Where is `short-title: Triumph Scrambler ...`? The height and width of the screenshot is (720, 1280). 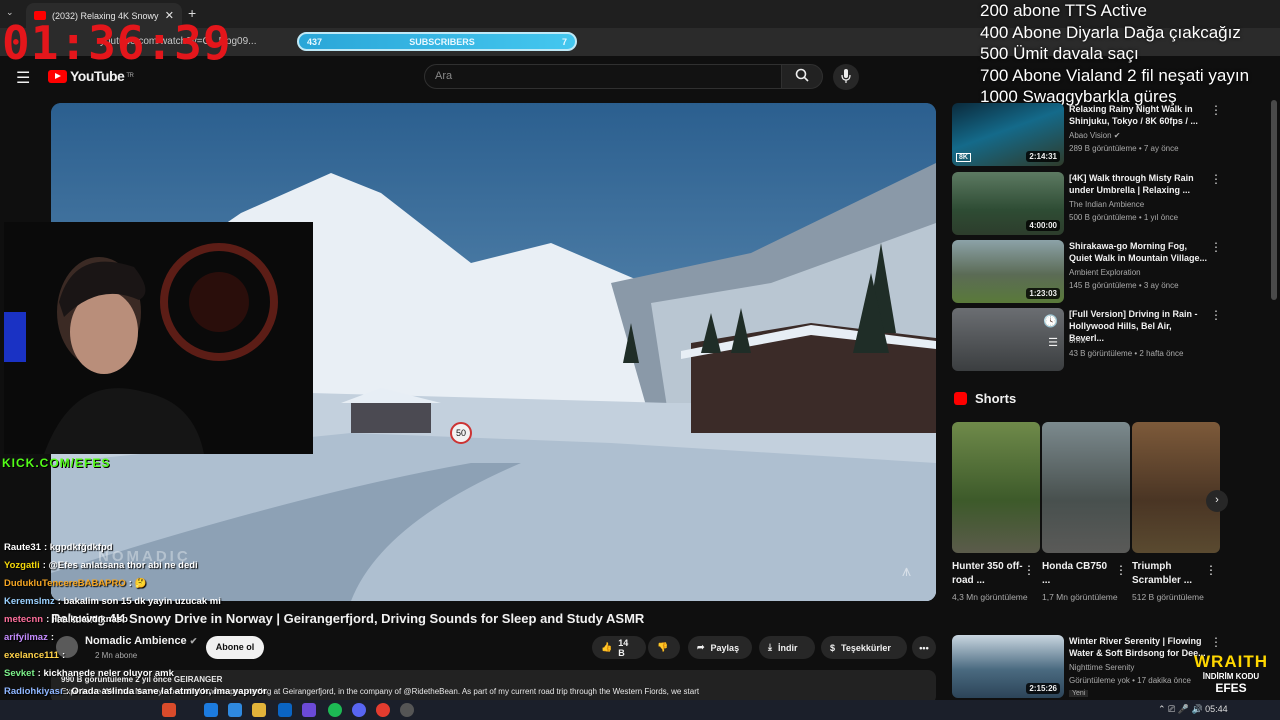
short-title: Triumph Scrambler ... is located at coordinates (1168, 574).